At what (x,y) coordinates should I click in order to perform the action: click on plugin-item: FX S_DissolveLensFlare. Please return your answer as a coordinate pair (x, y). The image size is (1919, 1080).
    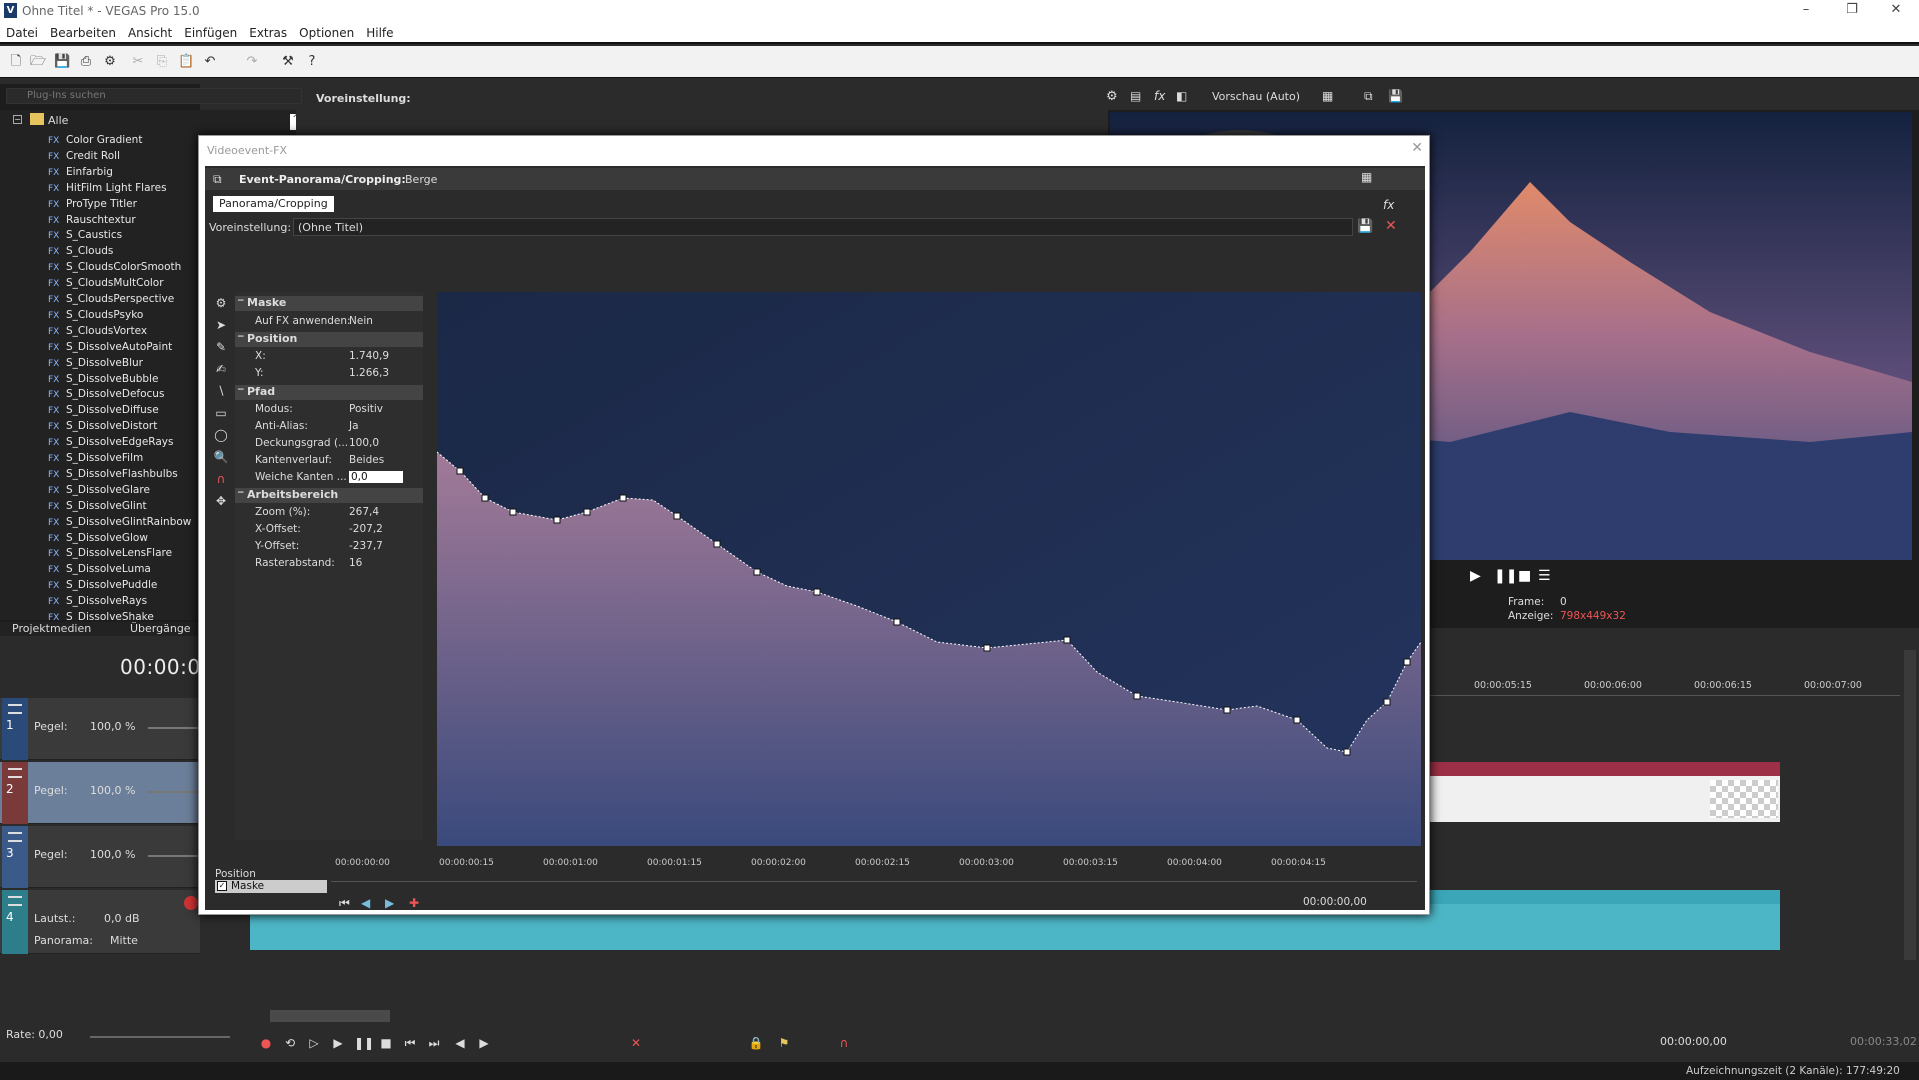
    Looking at the image, I should click on (110, 555).